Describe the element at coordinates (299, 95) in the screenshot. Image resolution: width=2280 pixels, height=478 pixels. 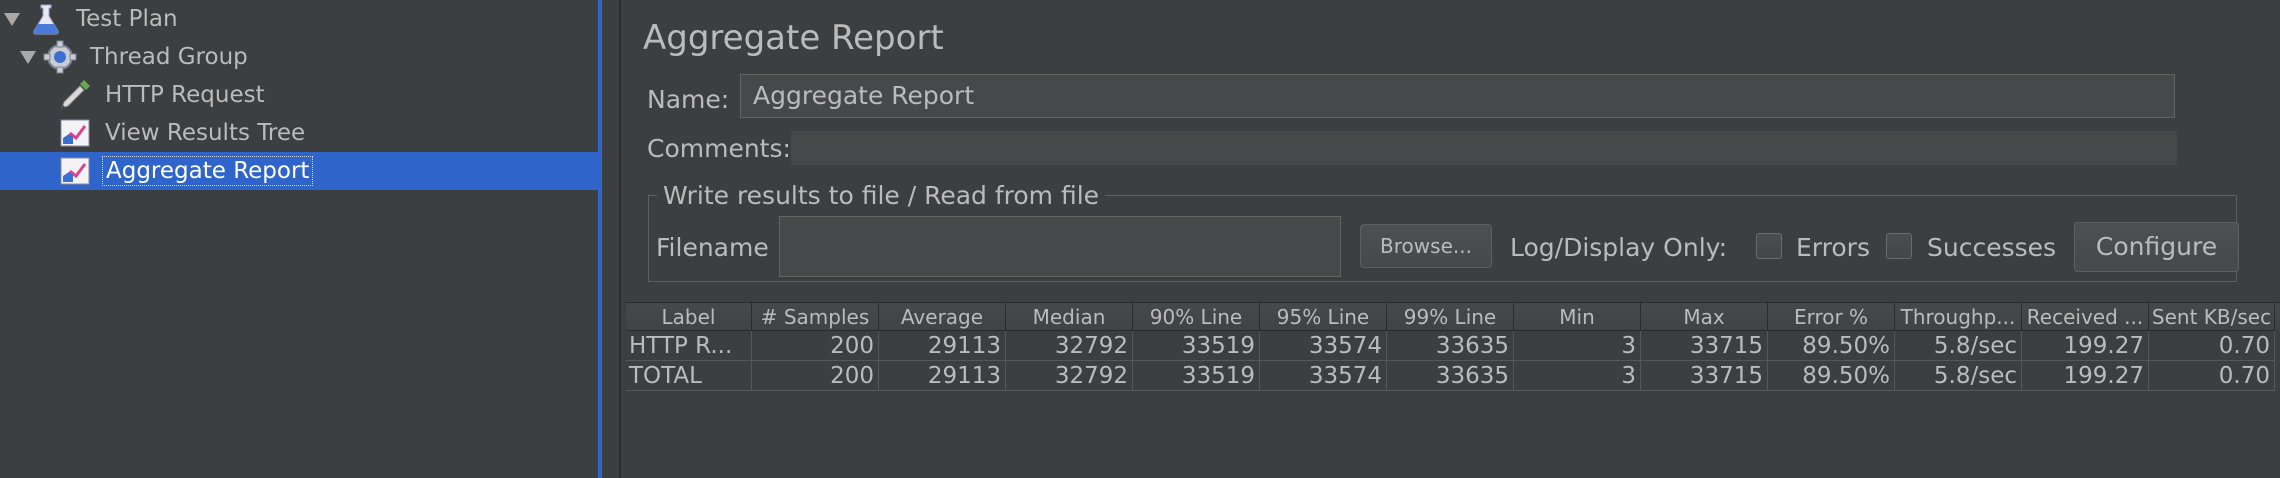
I see `tree-item-http-request: HTTP Request` at that location.